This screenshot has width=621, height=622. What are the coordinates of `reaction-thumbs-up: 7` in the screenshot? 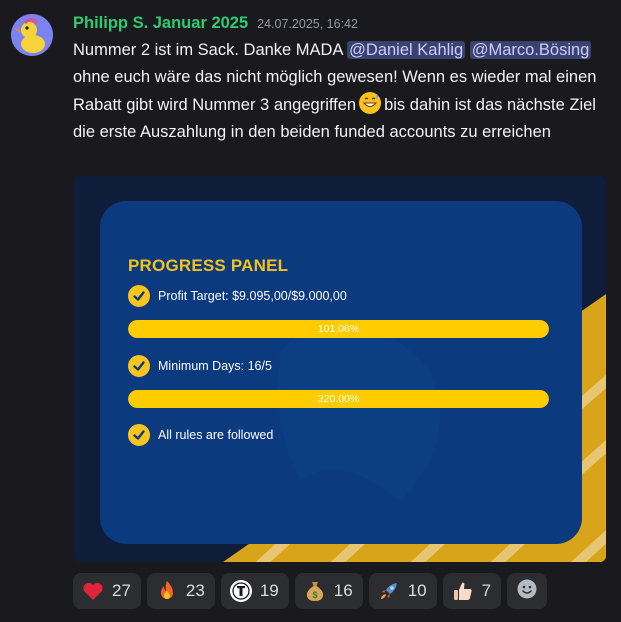 It's located at (472, 591).